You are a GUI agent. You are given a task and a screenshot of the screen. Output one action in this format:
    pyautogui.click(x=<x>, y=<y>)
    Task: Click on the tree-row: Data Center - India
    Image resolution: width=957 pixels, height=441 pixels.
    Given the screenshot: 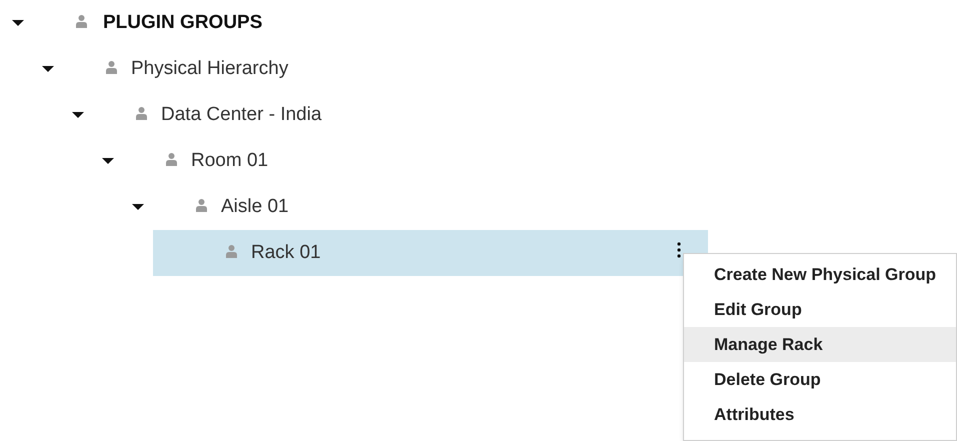 What is the action you would take?
    pyautogui.click(x=340, y=115)
    